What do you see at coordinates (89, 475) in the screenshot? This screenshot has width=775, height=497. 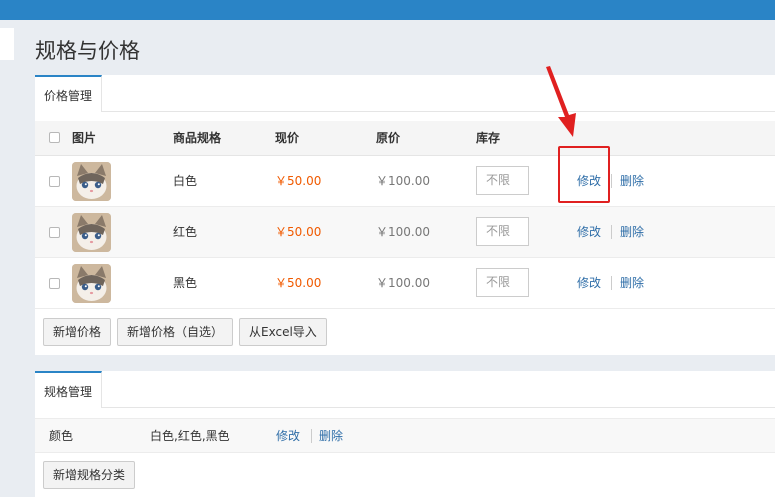 I see `add-spec-category-button: 新增规格分类` at bounding box center [89, 475].